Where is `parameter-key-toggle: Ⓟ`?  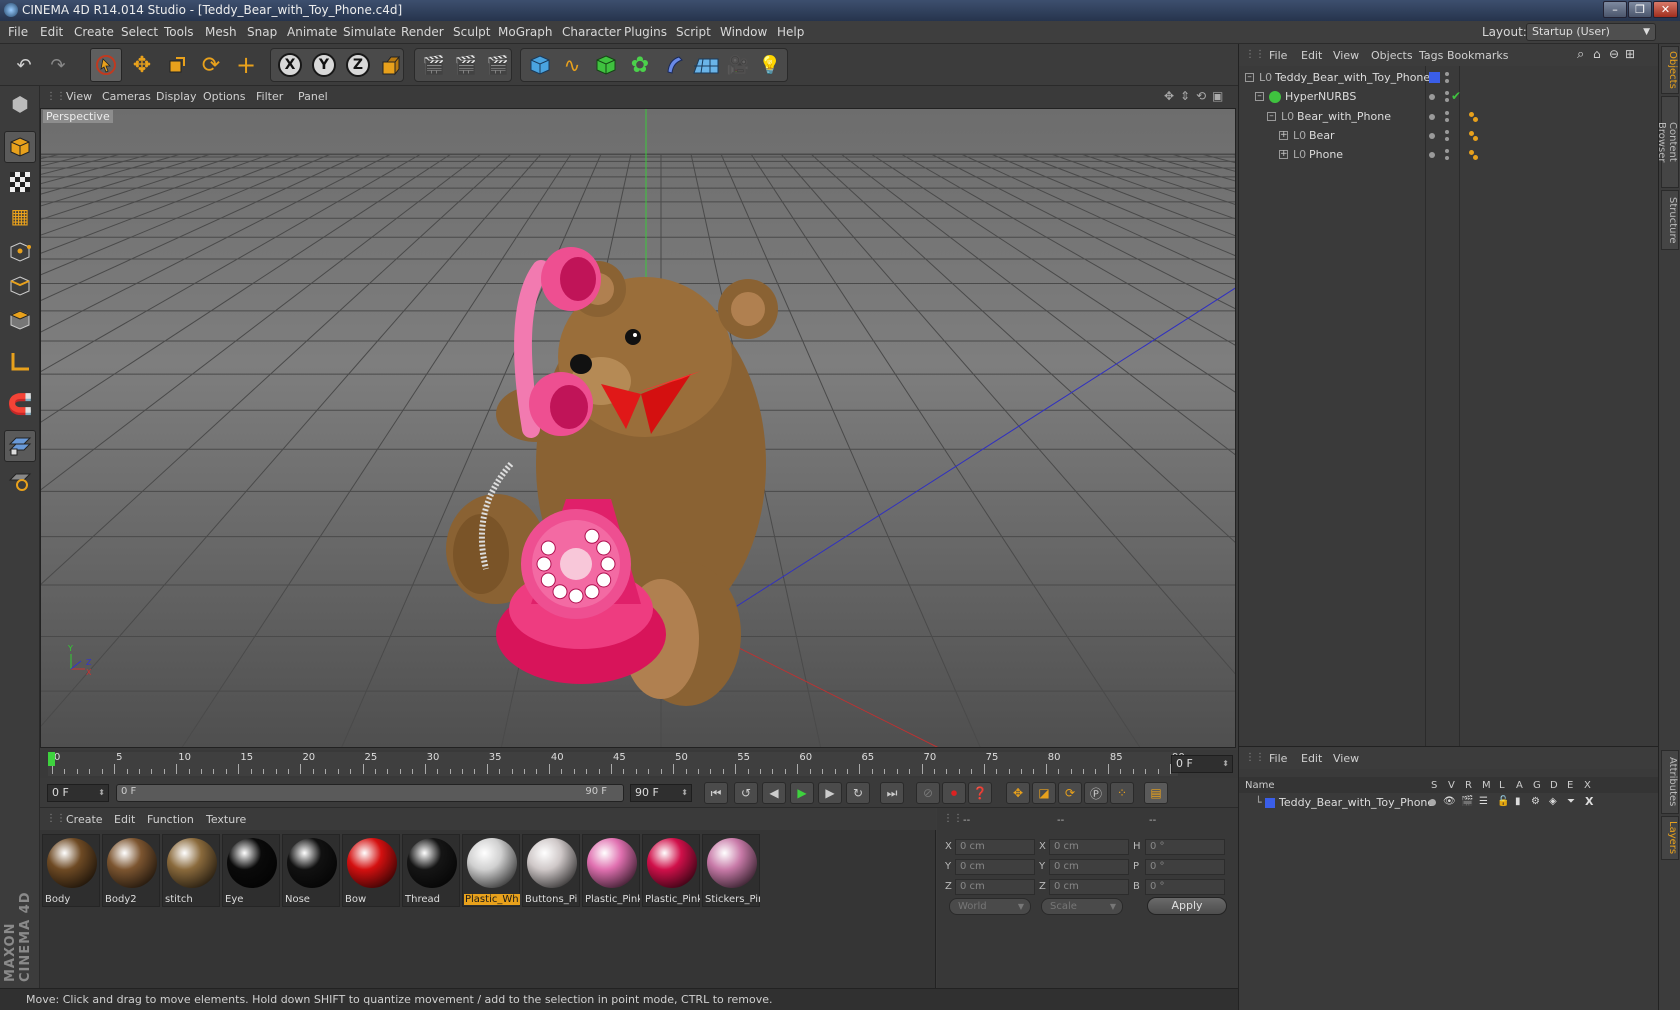
parameter-key-toggle: Ⓟ is located at coordinates (1096, 793).